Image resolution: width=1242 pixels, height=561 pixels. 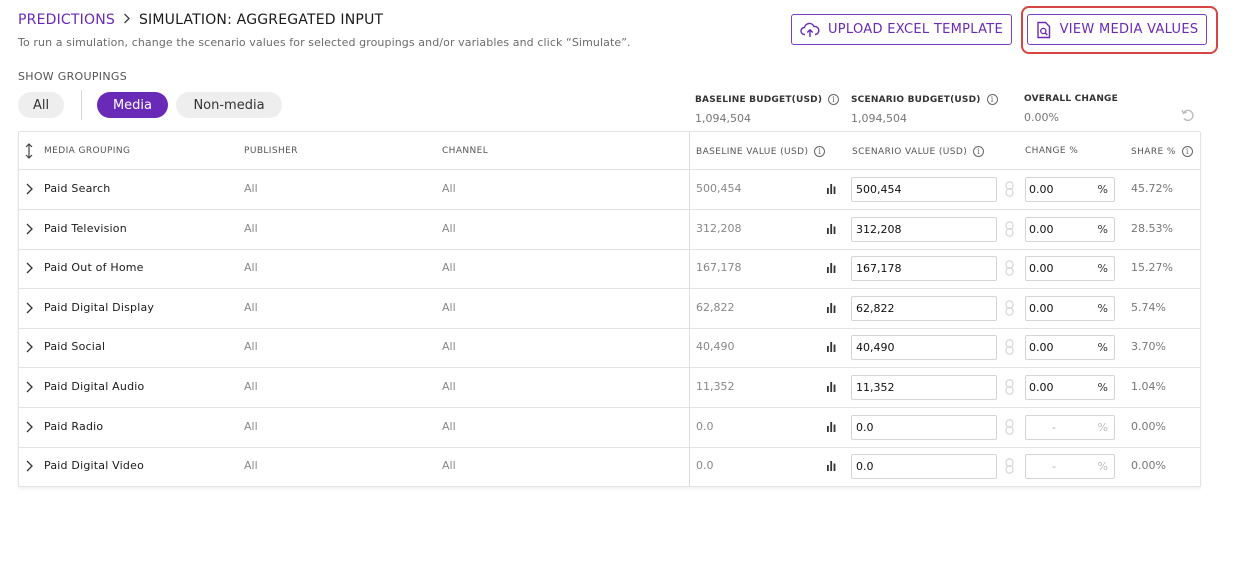 I want to click on column-divider, so click(x=689, y=309).